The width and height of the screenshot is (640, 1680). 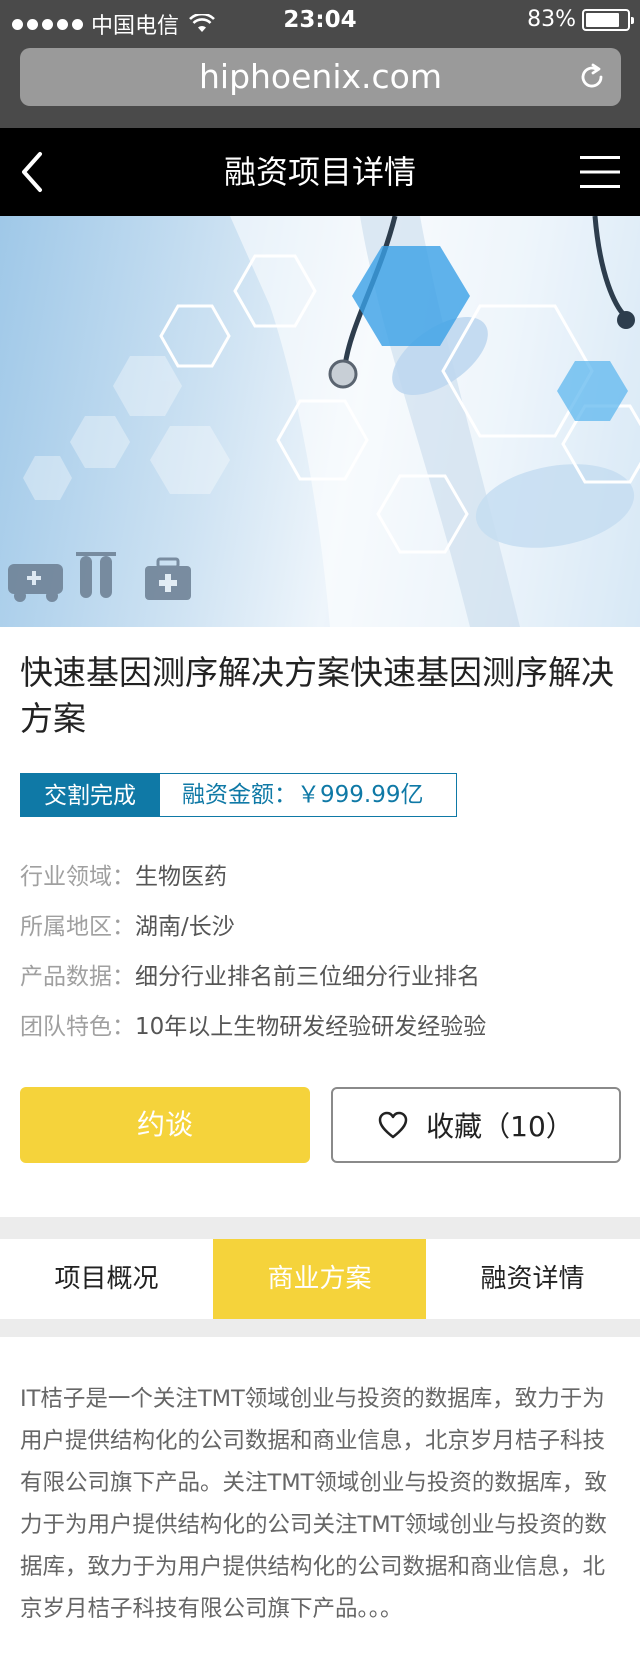 What do you see at coordinates (106, 1279) in the screenshot?
I see `tab-overview: 项目概况` at bounding box center [106, 1279].